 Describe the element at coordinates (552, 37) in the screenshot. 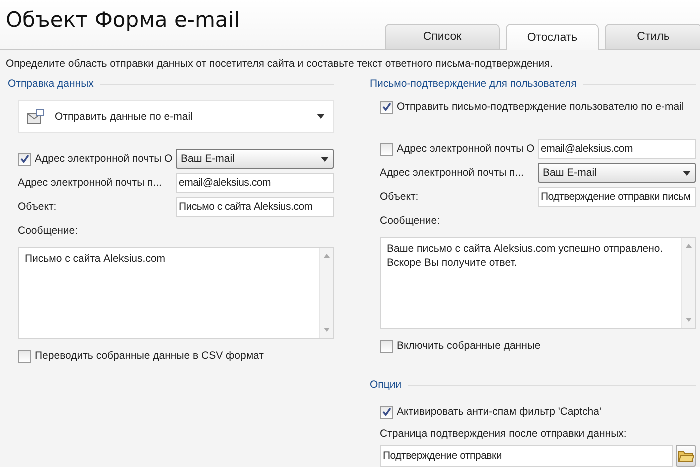

I see `tab: Отослать` at that location.